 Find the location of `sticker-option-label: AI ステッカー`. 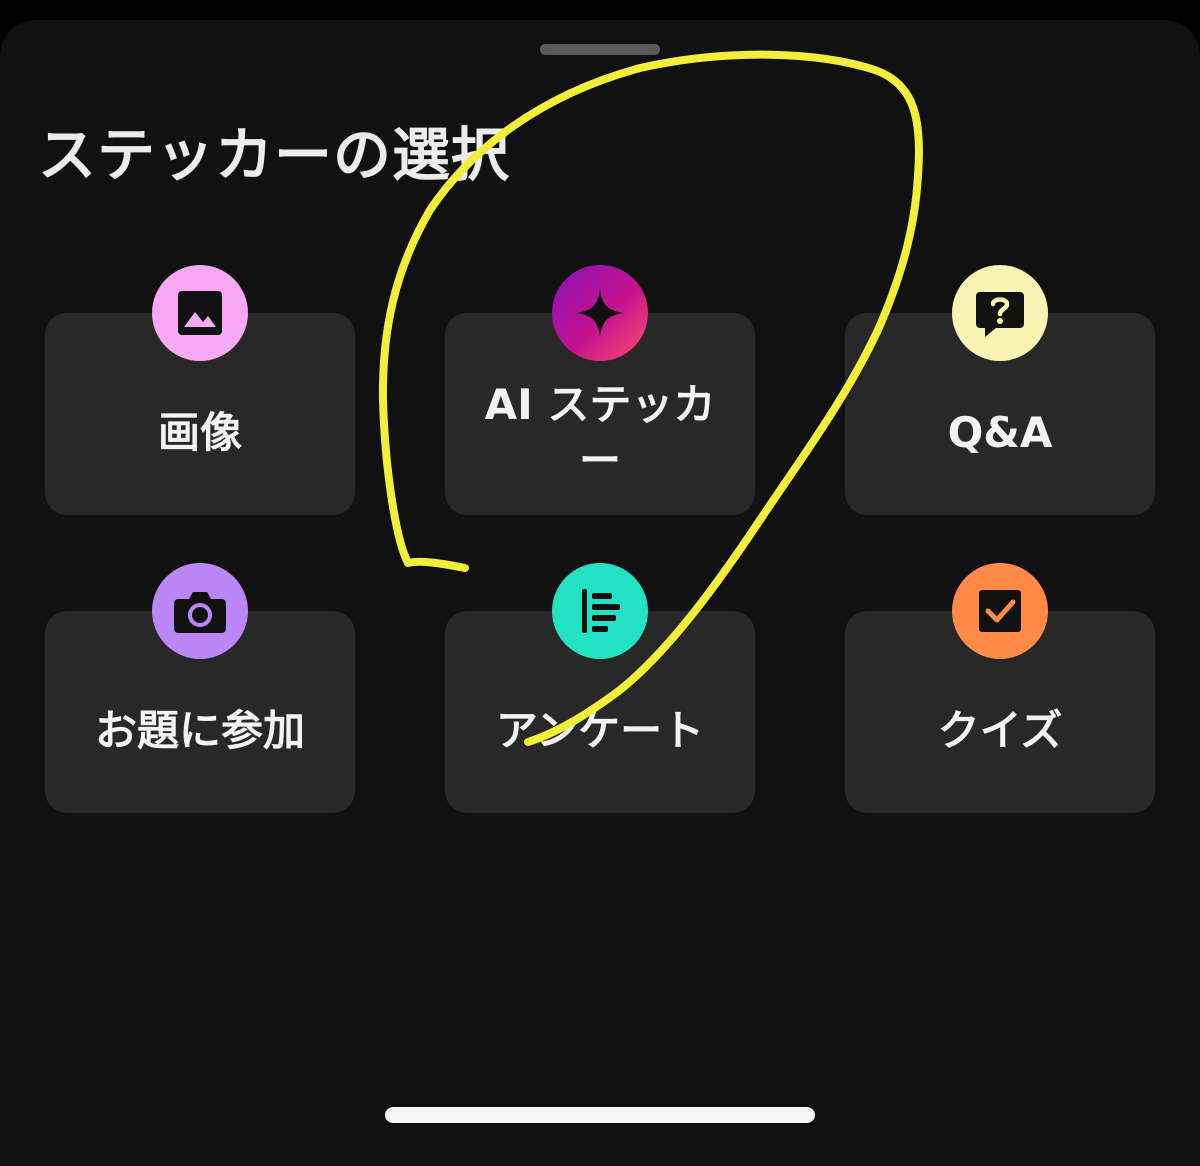

sticker-option-label: AI ステッカー is located at coordinates (600, 432).